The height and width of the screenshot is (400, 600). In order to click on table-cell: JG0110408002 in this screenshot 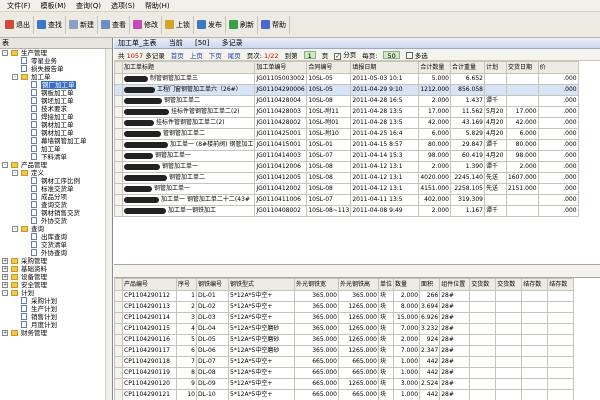, I will do `click(281, 211)`.